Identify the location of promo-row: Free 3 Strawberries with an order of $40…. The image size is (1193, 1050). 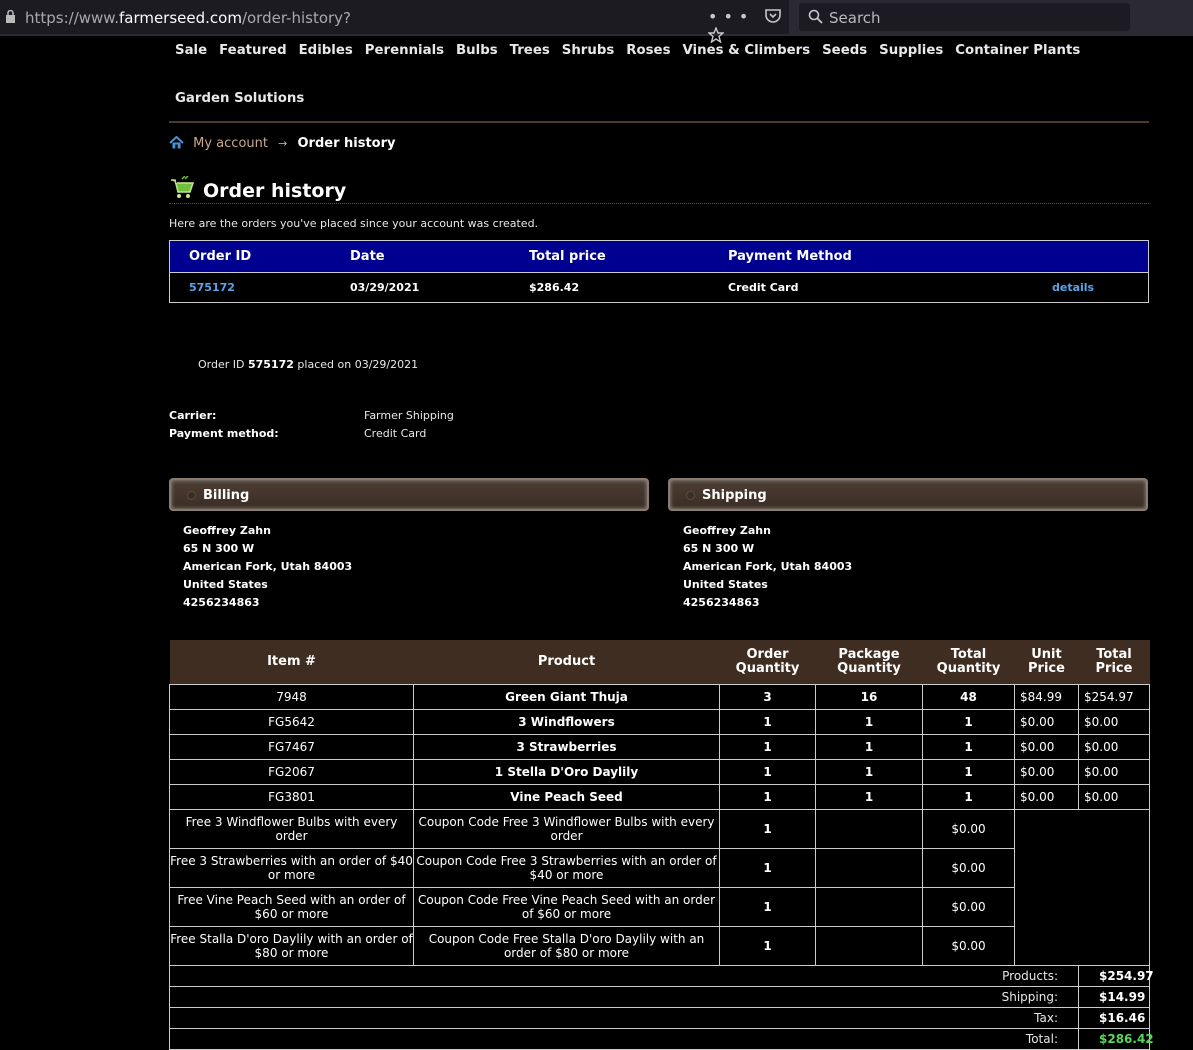
(659, 868).